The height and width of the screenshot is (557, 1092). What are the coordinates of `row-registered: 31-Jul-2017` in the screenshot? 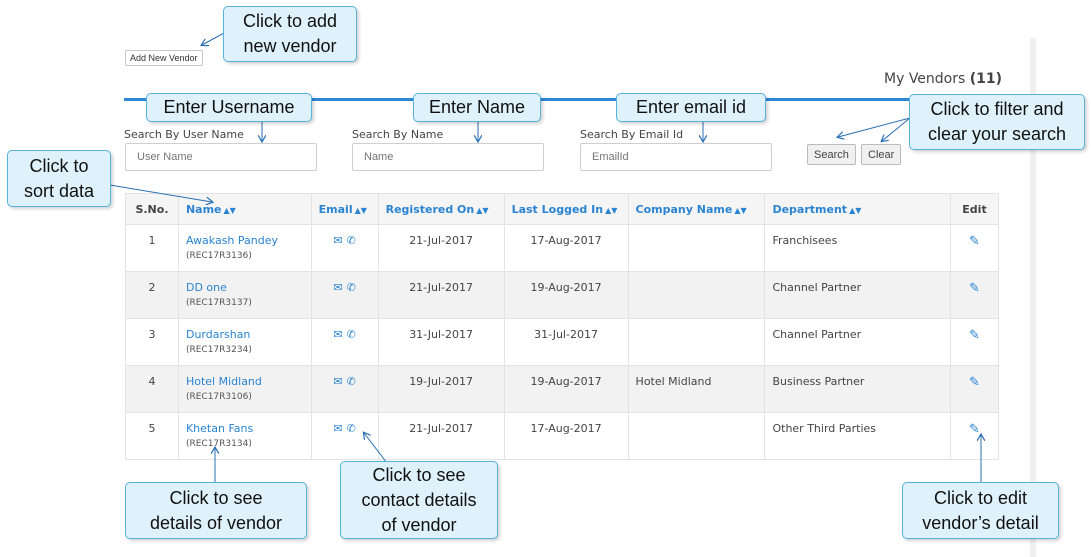 It's located at (441, 342).